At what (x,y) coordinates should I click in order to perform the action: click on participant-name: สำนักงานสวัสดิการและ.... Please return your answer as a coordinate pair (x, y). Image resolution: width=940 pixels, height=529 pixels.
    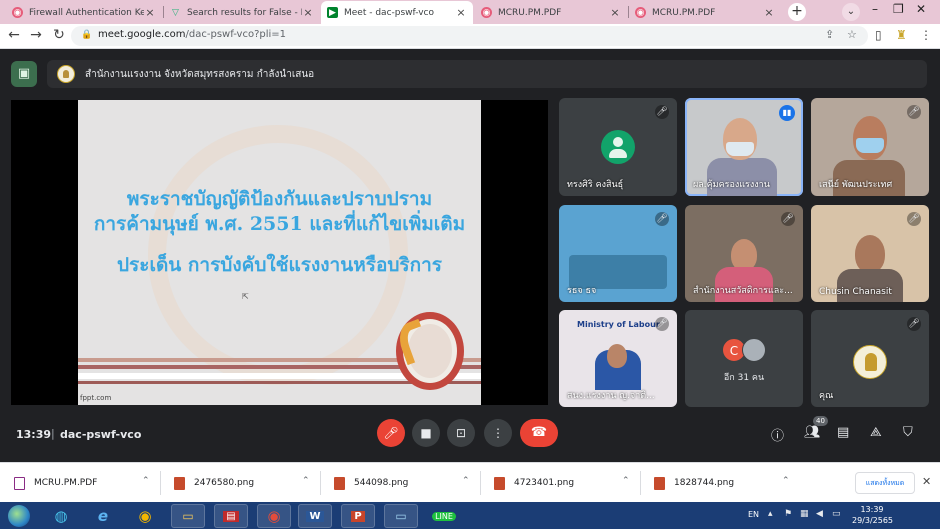
    Looking at the image, I should click on (743, 291).